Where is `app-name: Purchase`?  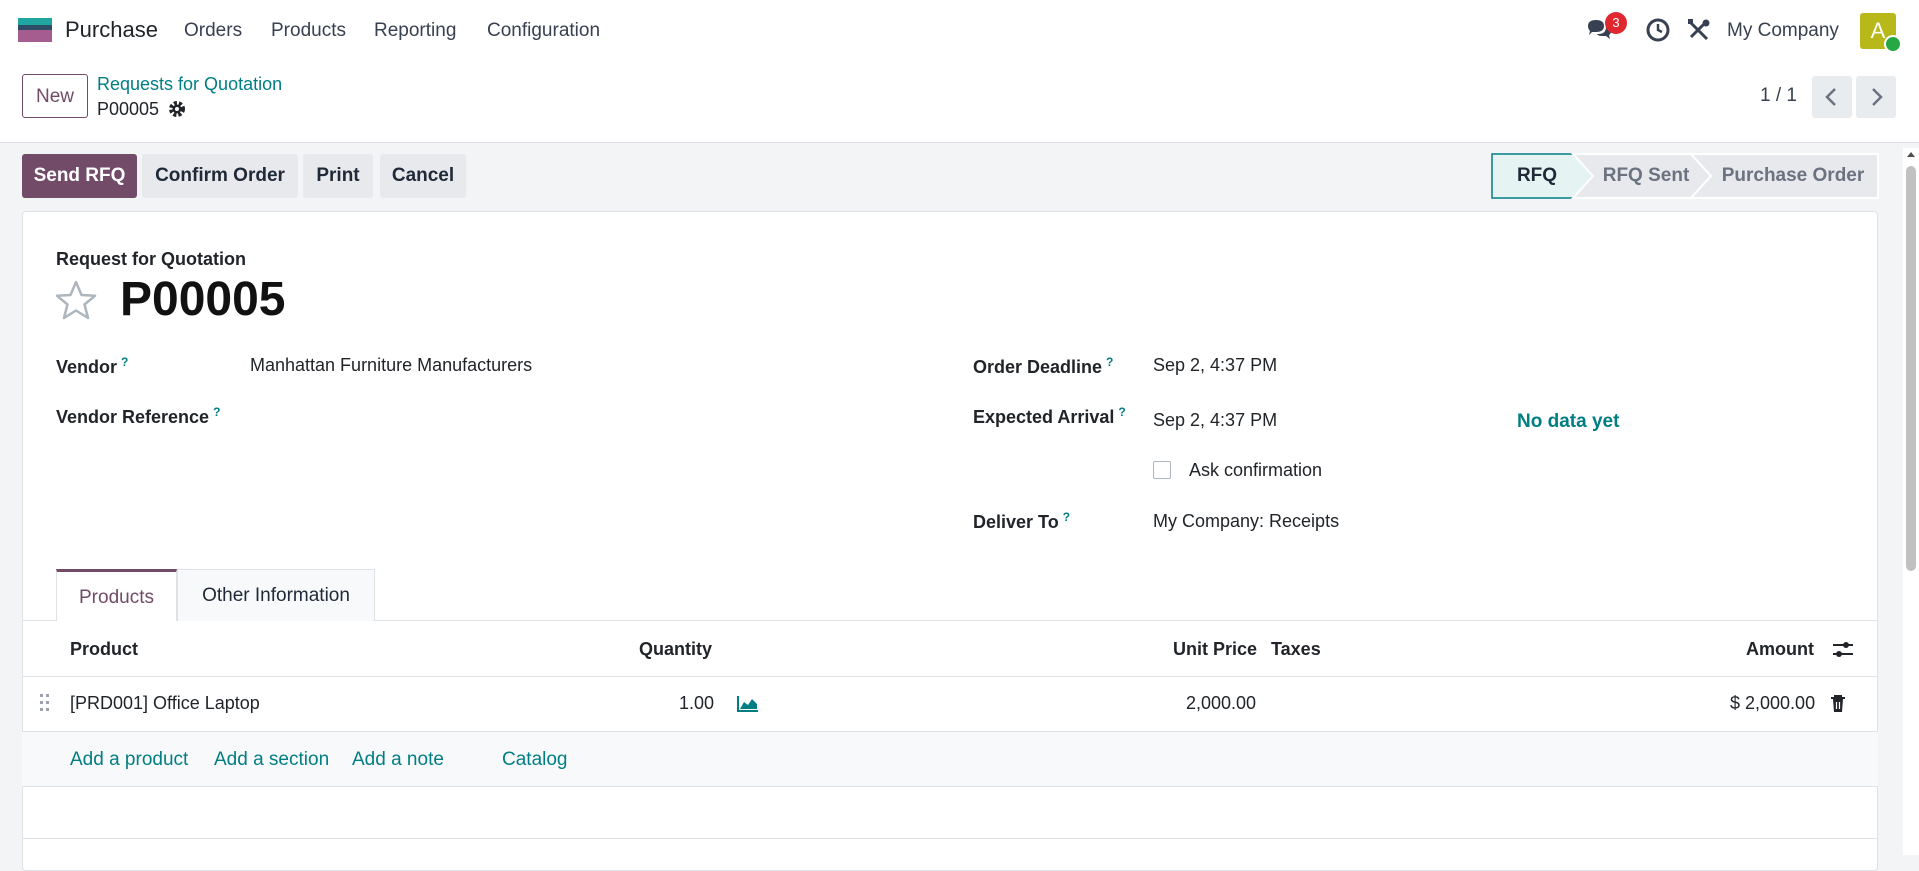 app-name: Purchase is located at coordinates (111, 30).